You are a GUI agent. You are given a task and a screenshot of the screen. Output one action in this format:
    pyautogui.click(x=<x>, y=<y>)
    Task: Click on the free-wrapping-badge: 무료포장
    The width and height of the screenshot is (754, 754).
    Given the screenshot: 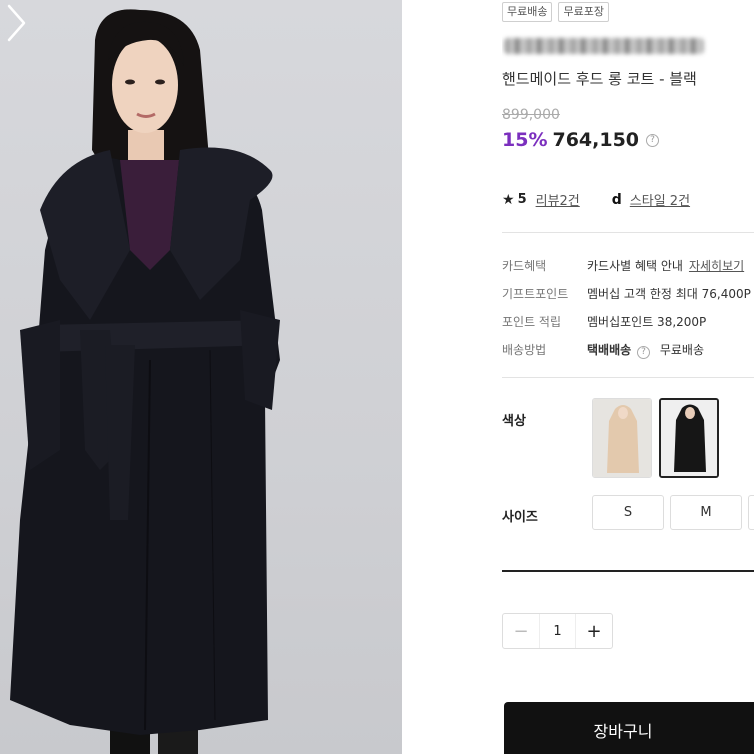 What is the action you would take?
    pyautogui.click(x=583, y=12)
    